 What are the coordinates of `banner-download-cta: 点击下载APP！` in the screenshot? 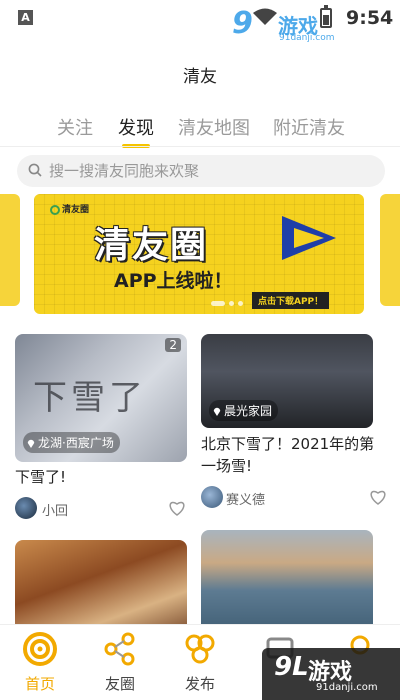 It's located at (291, 300).